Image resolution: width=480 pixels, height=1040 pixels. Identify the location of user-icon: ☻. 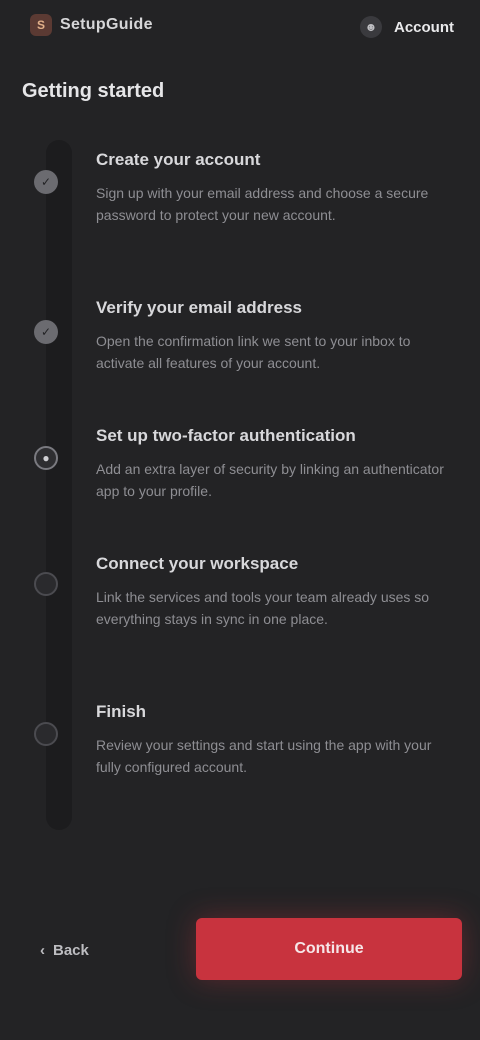
(371, 27).